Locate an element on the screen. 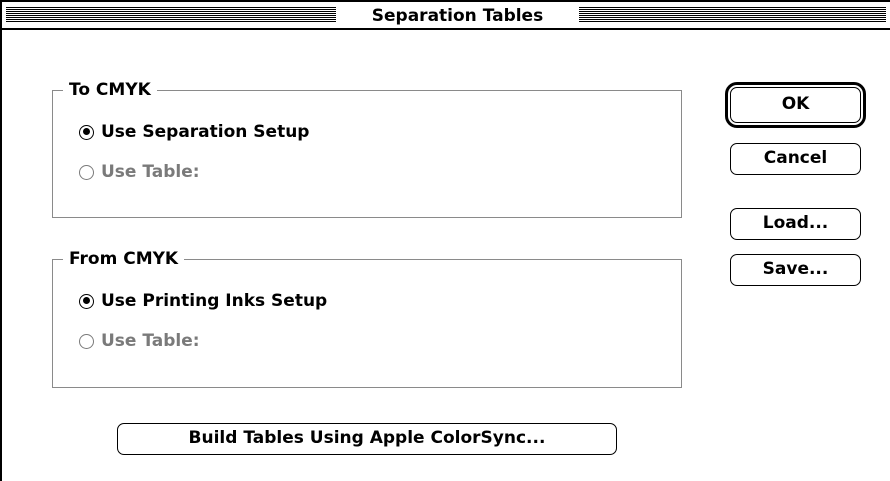 The image size is (890, 481). radio-to-cmyk-use-table: Use Table: is located at coordinates (139, 172).